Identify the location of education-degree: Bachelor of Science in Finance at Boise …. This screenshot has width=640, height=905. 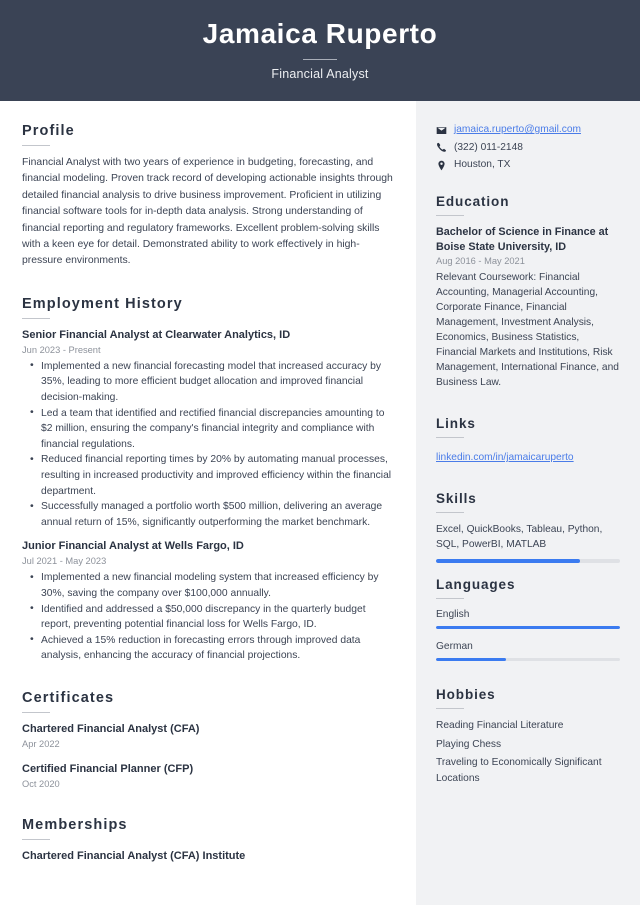
(522, 239).